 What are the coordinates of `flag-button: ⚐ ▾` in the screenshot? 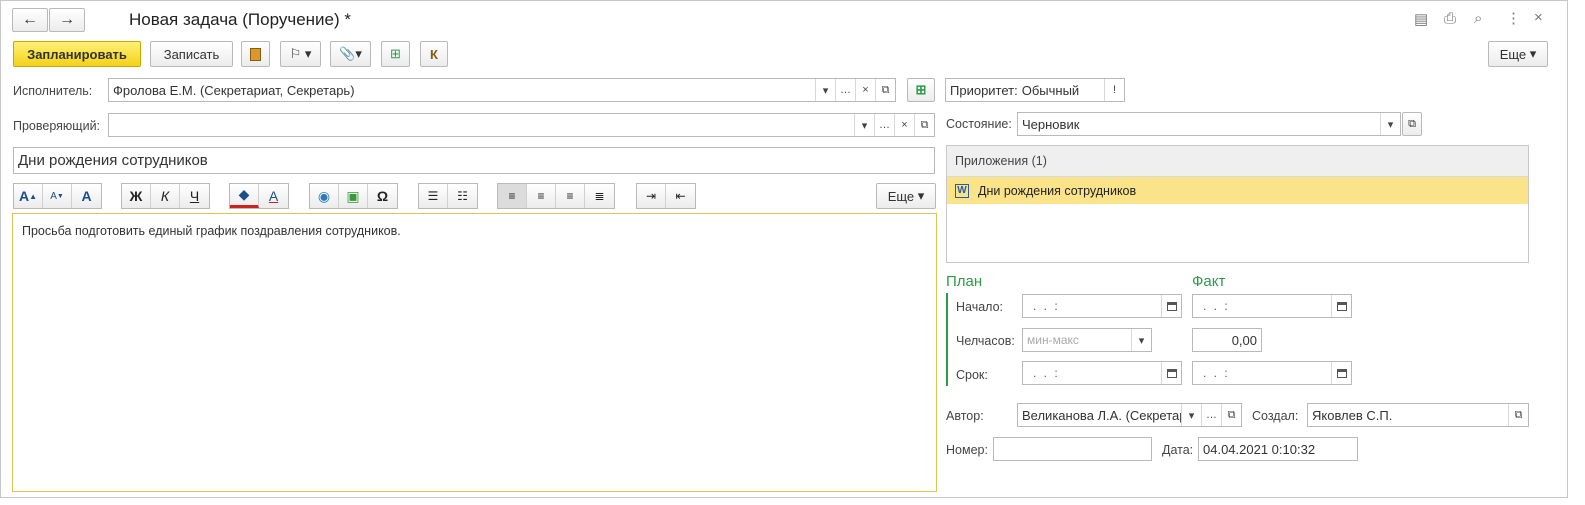 It's located at (300, 54).